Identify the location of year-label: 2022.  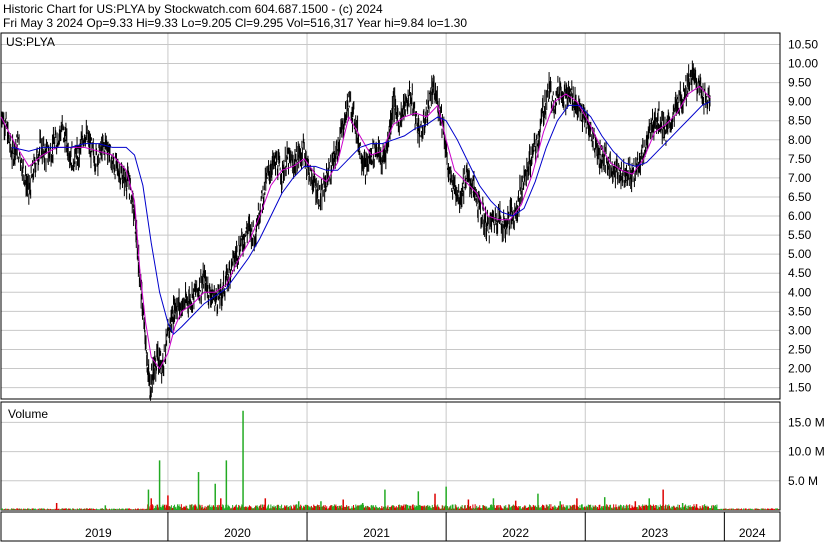
(515, 533).